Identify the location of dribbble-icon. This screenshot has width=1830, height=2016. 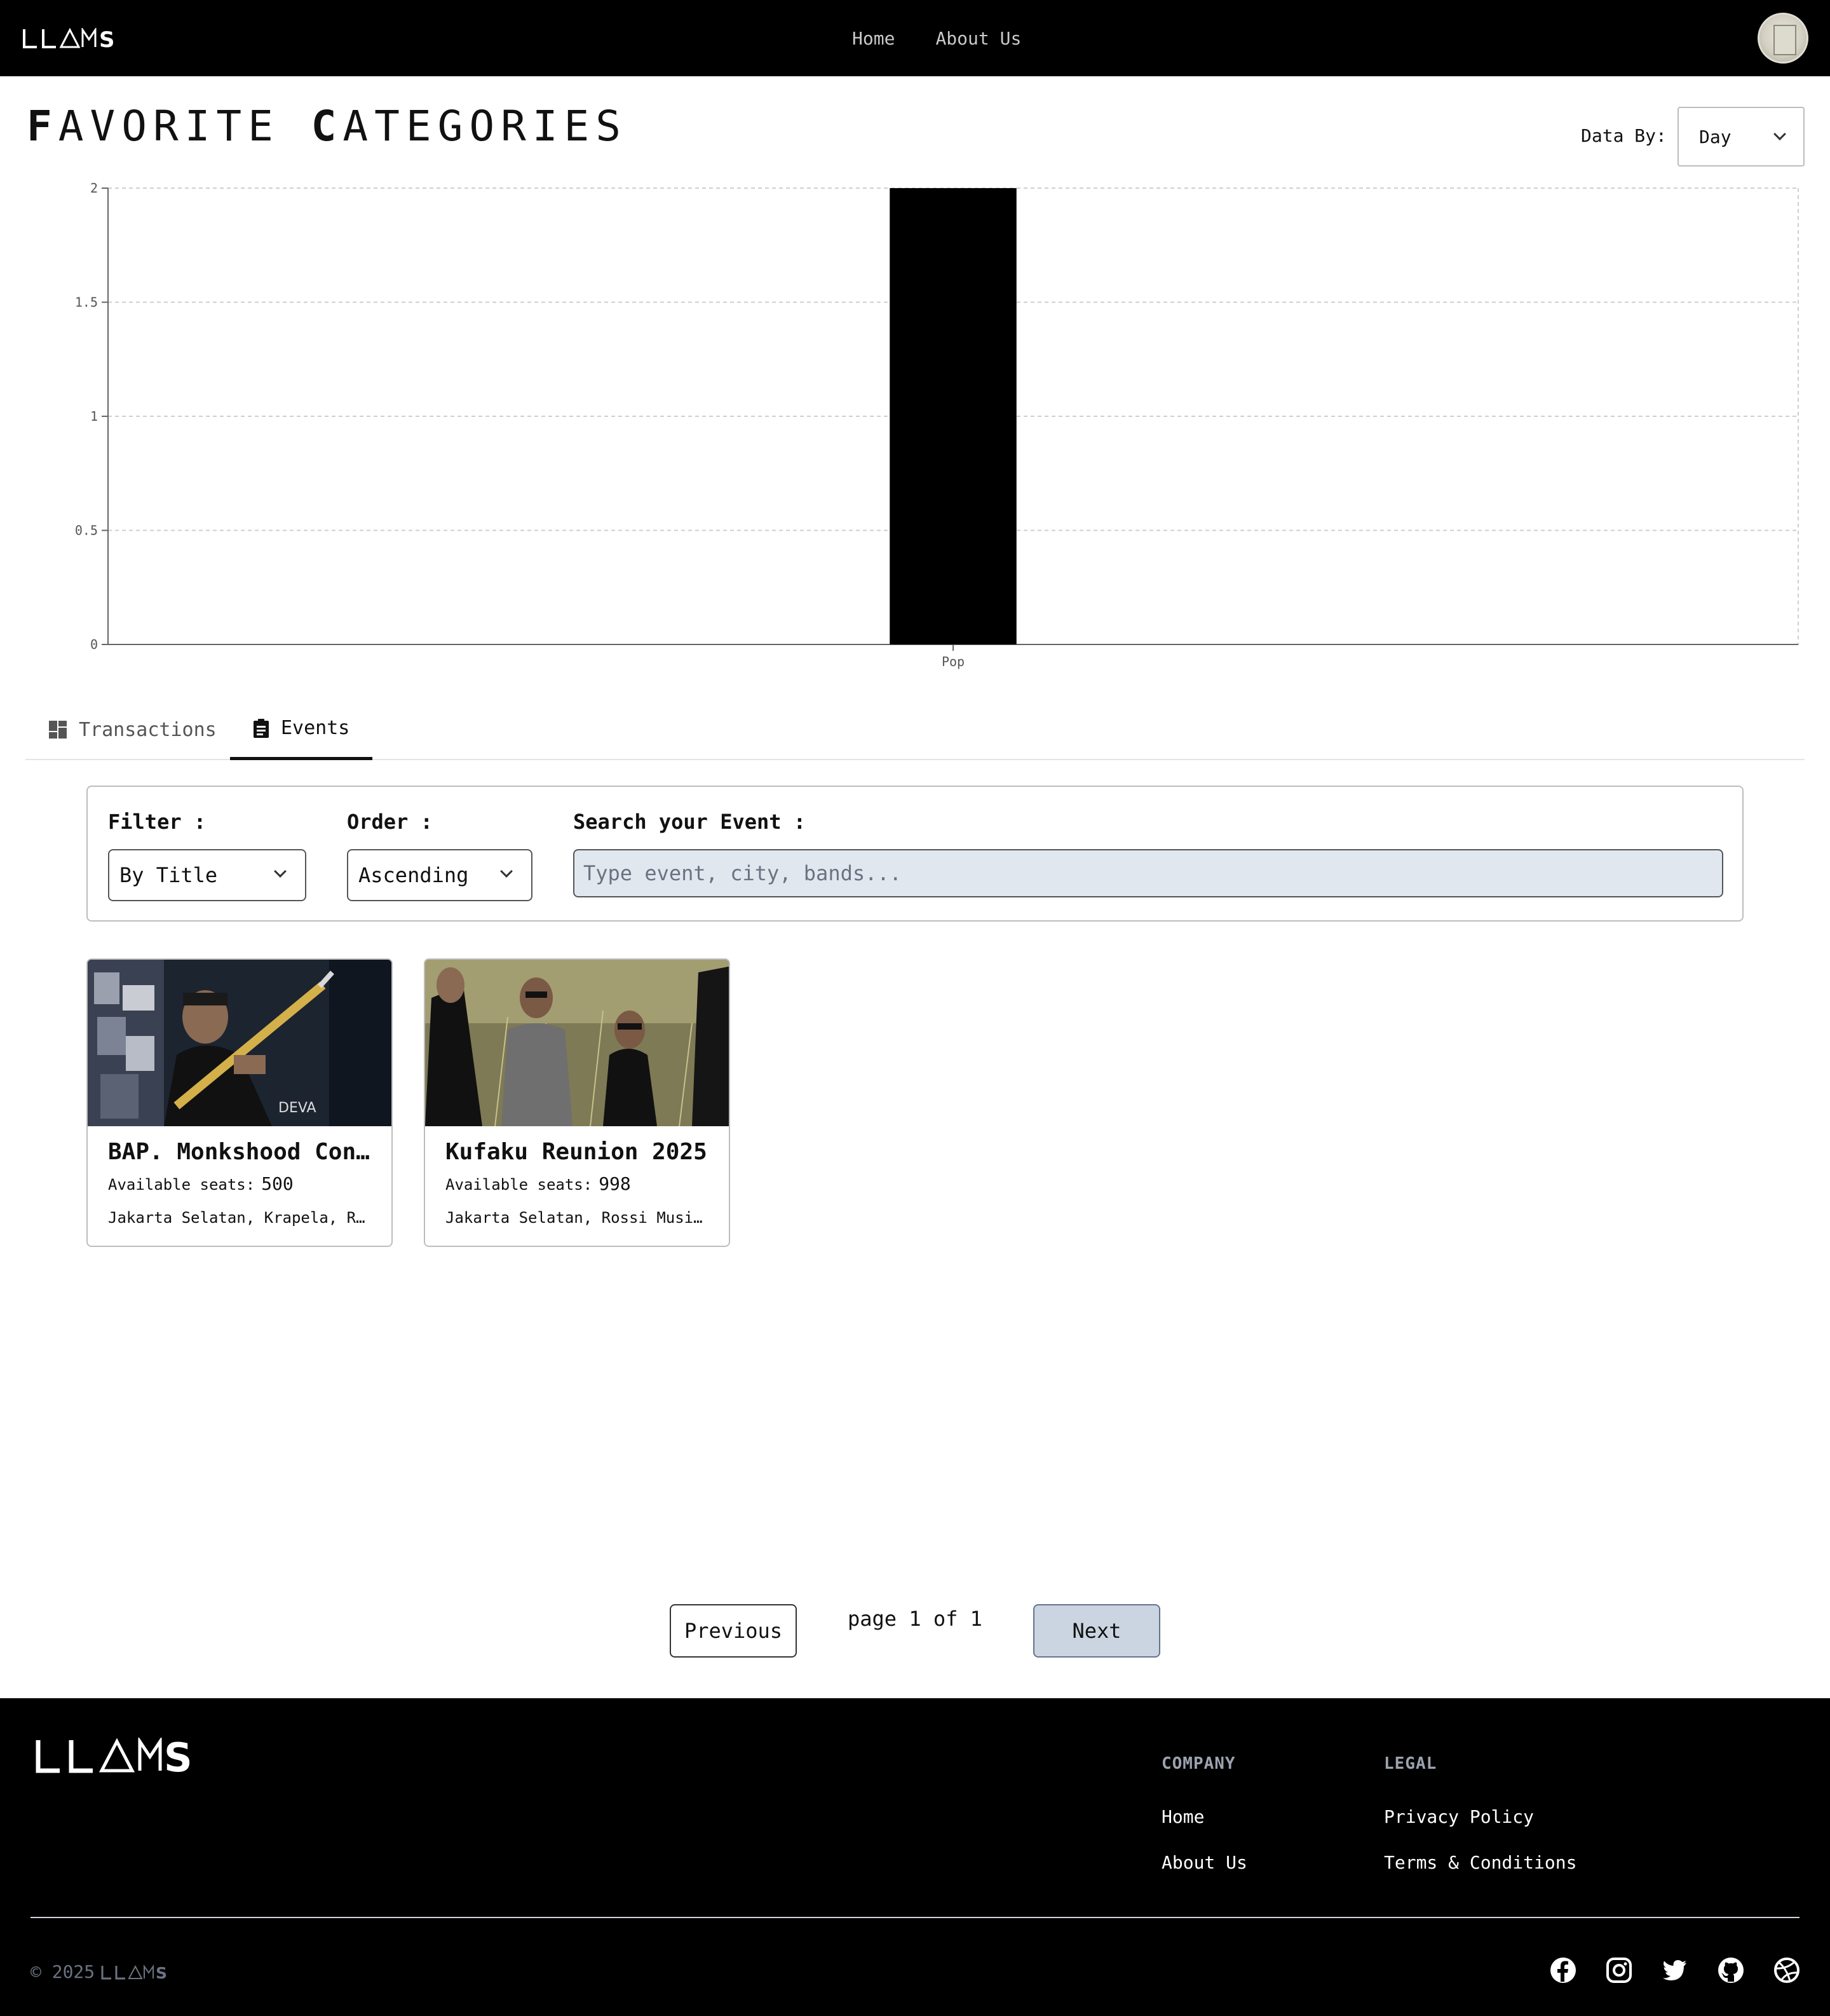
(1787, 1970).